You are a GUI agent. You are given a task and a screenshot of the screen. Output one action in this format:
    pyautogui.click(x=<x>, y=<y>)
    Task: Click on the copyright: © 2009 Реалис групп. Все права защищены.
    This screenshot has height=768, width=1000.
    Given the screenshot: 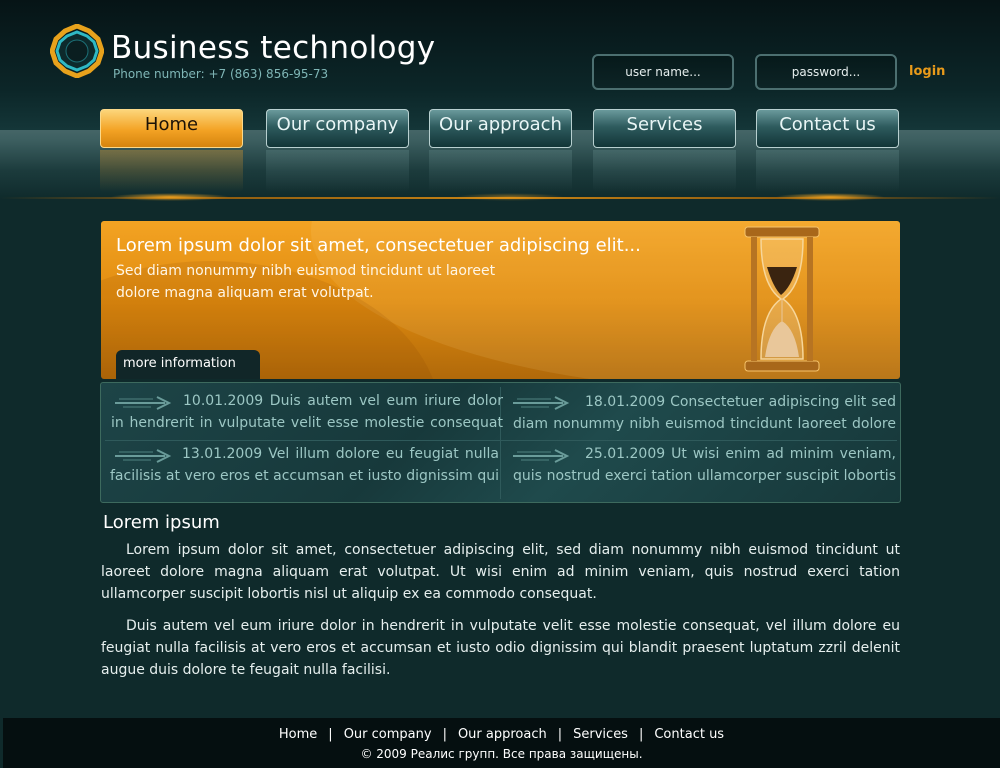 What is the action you would take?
    pyautogui.click(x=501, y=754)
    